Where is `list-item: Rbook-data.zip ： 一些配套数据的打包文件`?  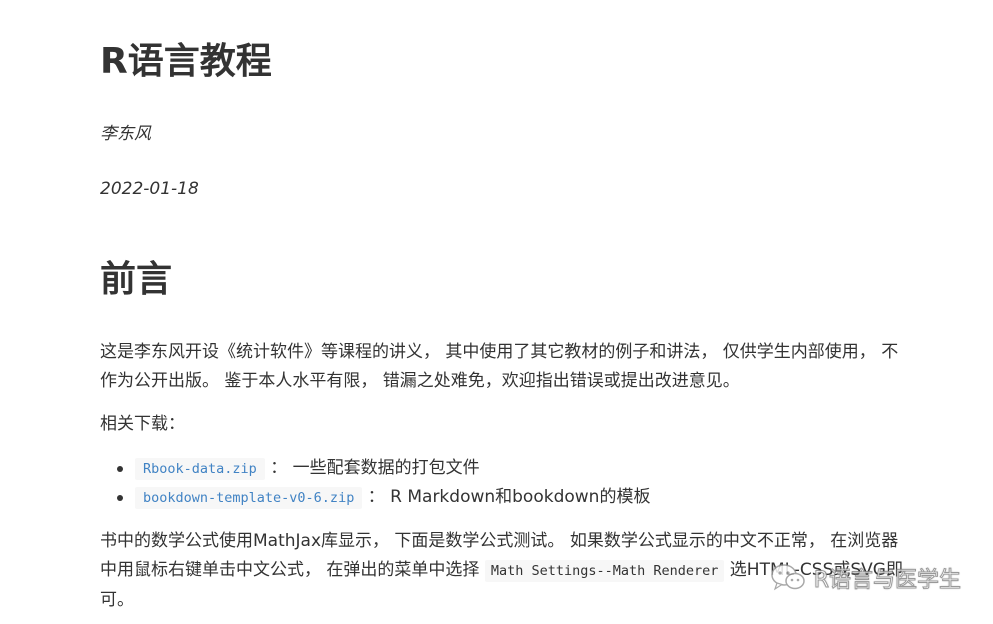
list-item: Rbook-data.zip ： 一些配套数据的打包文件 is located at coordinates (375, 468).